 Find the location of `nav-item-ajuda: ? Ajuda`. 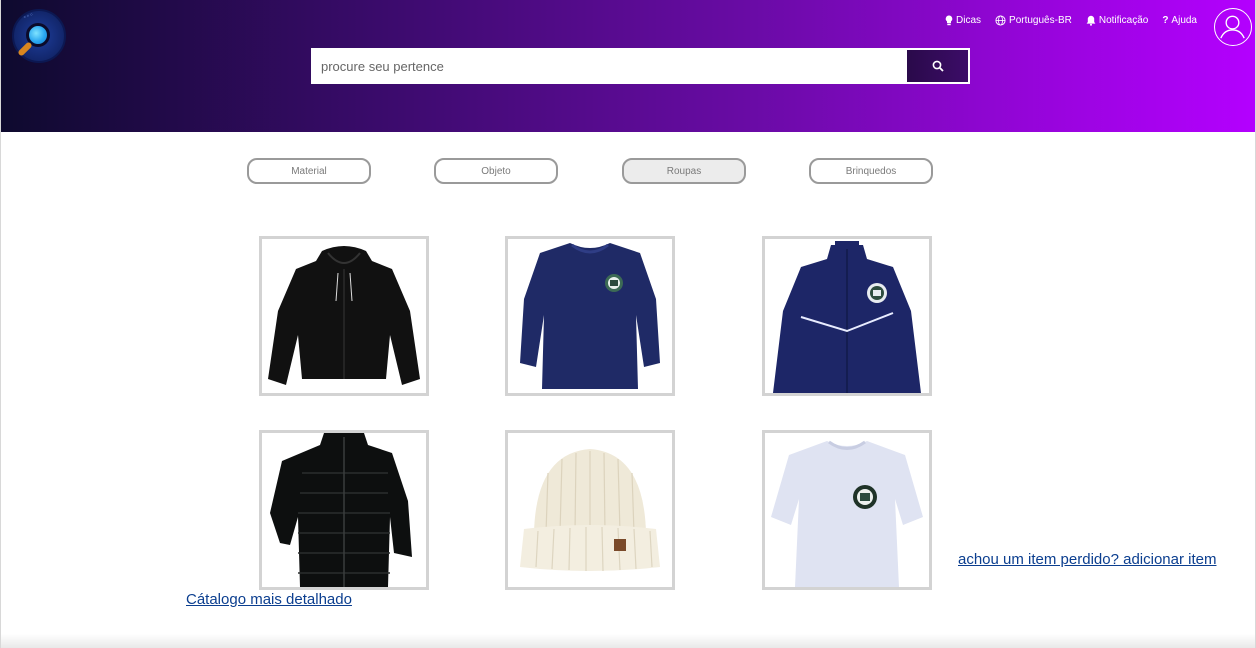

nav-item-ajuda: ? Ajuda is located at coordinates (1179, 20).